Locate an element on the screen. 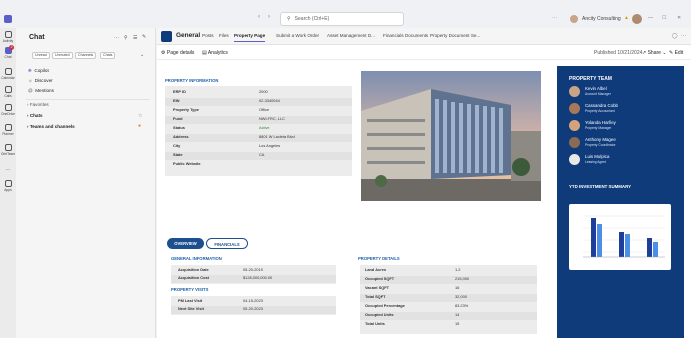  info-row-address: Address 8801 W Lacleta Blvd is located at coordinates (258, 138).